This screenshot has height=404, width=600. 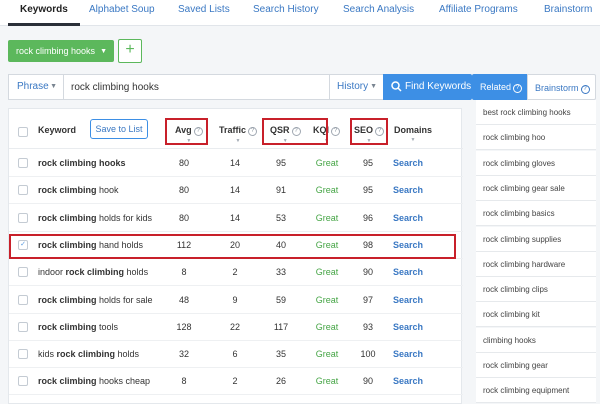 I want to click on table-row: rock climbing tools 128 22 117 Great 93 Search, so click(x=236, y=327).